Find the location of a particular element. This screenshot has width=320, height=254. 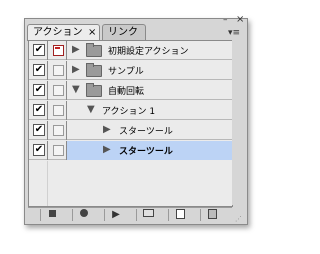

row-content: ▶ 初期設定アクション is located at coordinates (149, 50).